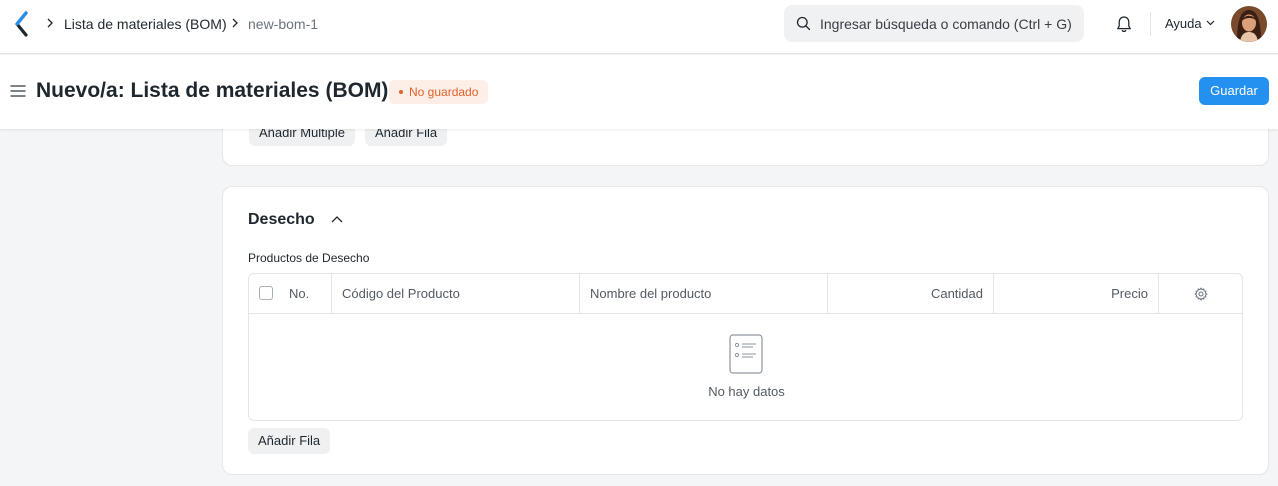  Describe the element at coordinates (746, 391) in the screenshot. I see `empty-state-text: No hay datos` at that location.